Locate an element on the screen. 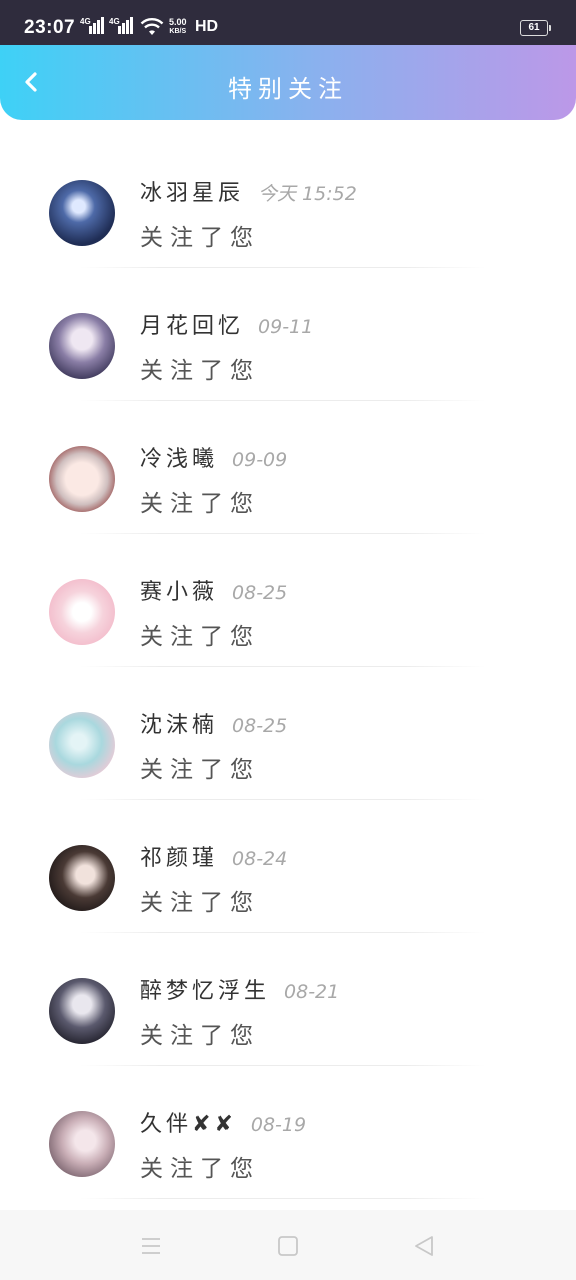 This screenshot has height=1280, width=576. follow-time: 09-11 is located at coordinates (286, 327).